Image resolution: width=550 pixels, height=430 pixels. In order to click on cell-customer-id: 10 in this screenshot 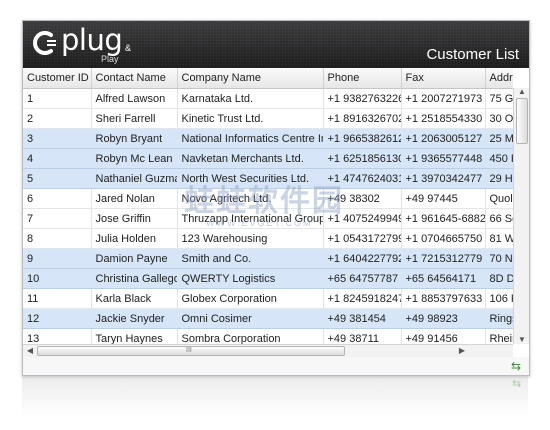, I will do `click(57, 278)`.